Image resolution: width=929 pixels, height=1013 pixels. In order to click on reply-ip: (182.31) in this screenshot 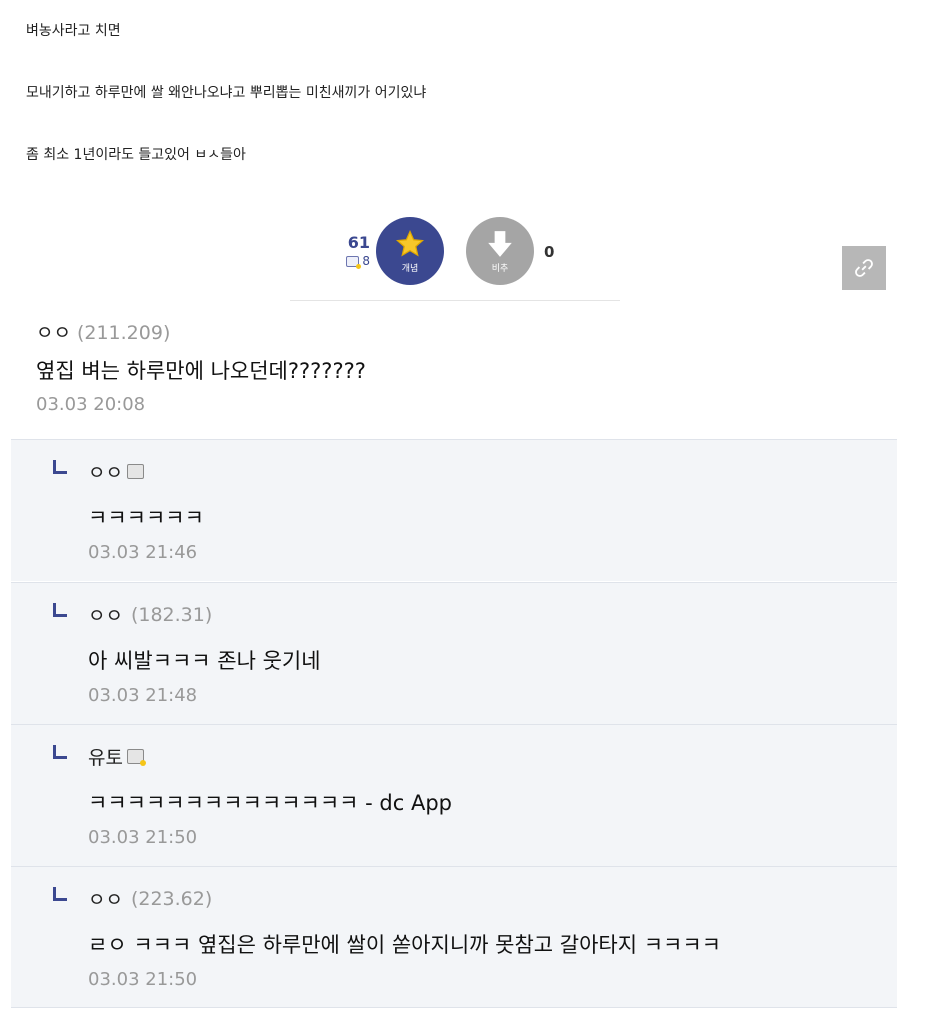, I will do `click(171, 614)`.